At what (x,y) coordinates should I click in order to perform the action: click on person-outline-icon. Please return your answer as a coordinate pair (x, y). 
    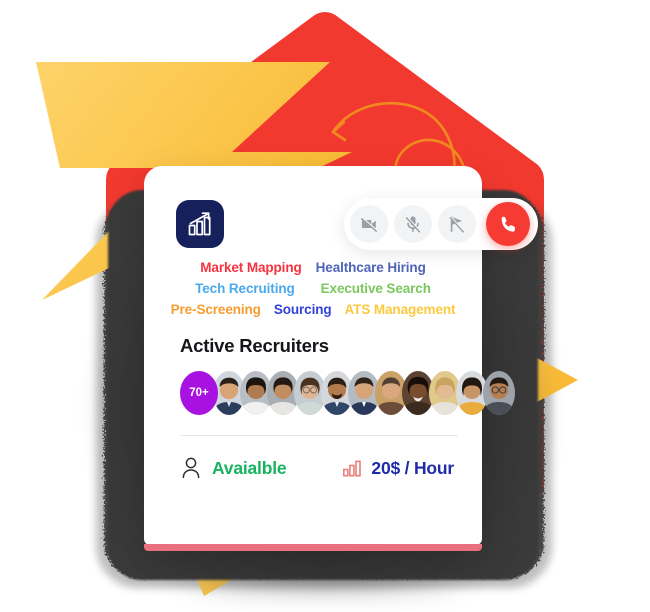
    Looking at the image, I should click on (191, 468).